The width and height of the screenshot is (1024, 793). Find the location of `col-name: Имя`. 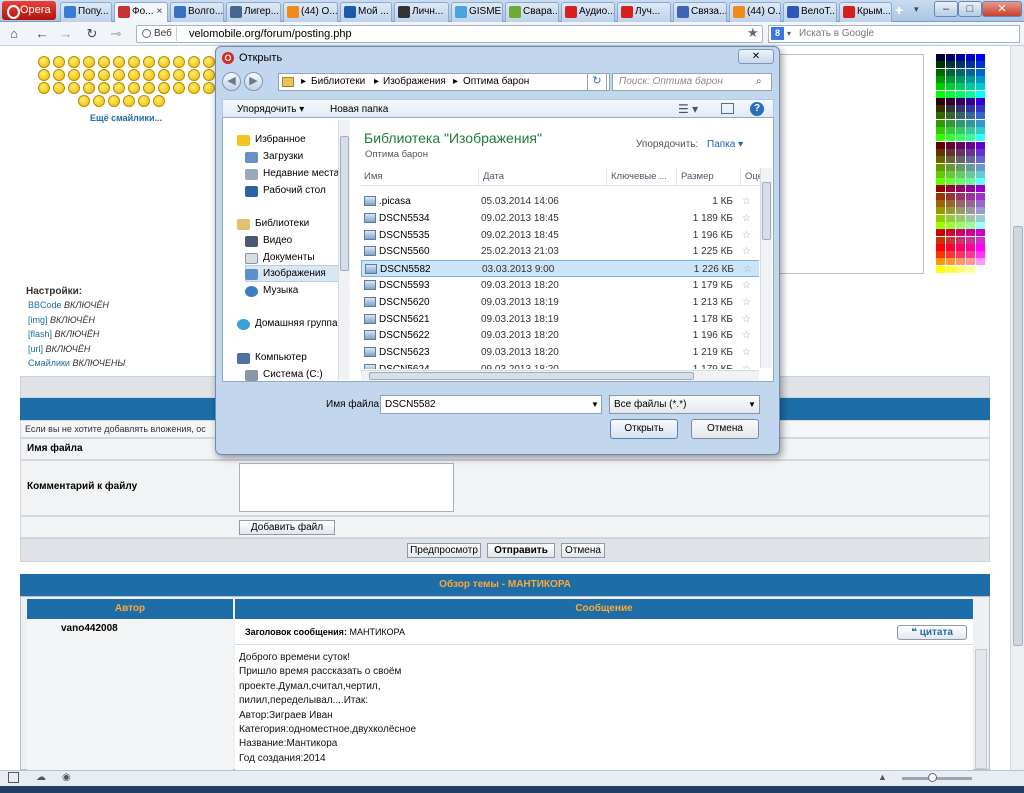

col-name: Имя is located at coordinates (373, 177).